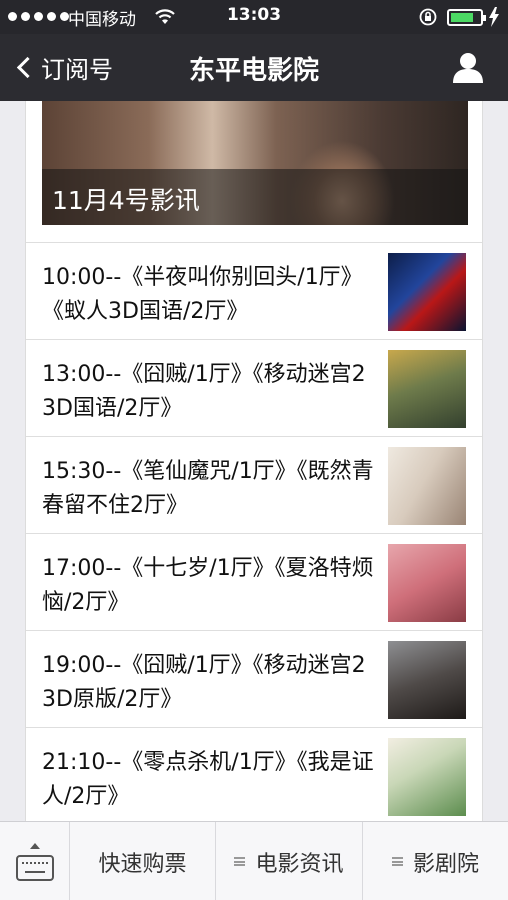 This screenshot has height=900, width=508. What do you see at coordinates (208, 779) in the screenshot?
I see `schedule-text: 21:10--《零点杀机/1厅》《我是证人/2厅》` at bounding box center [208, 779].